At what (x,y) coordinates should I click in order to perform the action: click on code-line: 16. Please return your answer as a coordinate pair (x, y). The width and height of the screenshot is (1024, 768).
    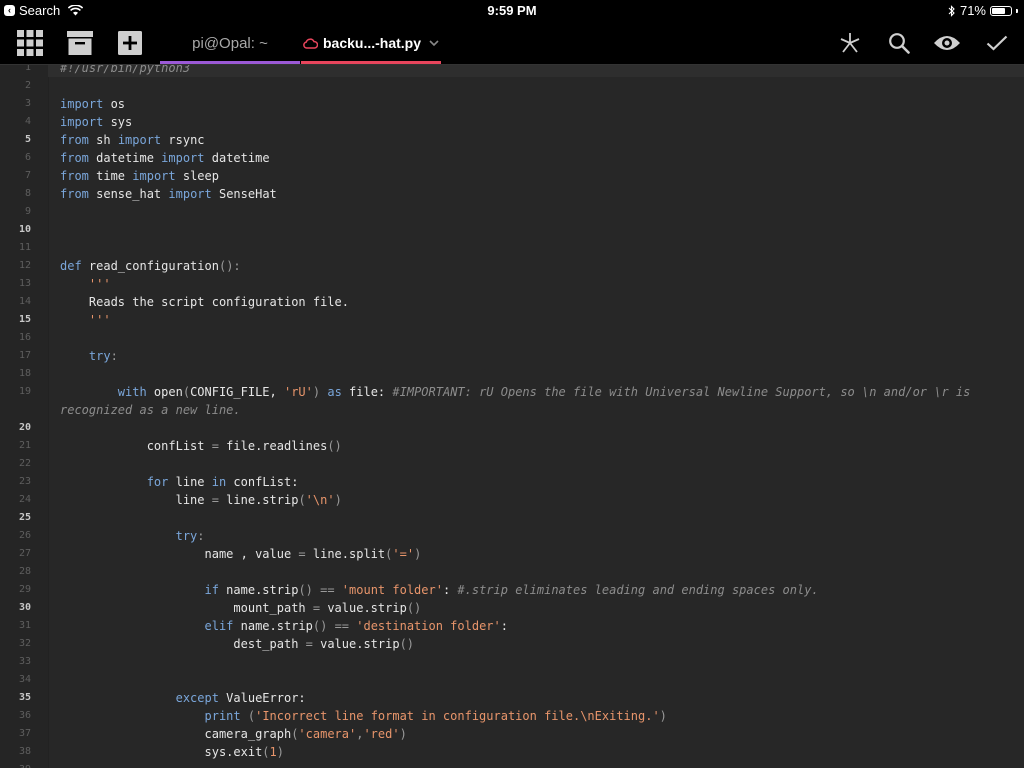
    Looking at the image, I should click on (512, 338).